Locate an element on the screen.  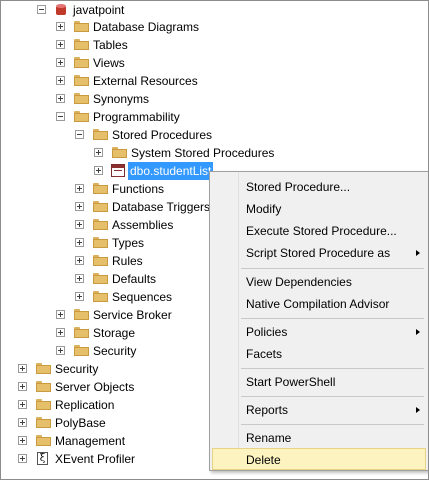
menu-item-label: Delete is located at coordinates (263, 460).